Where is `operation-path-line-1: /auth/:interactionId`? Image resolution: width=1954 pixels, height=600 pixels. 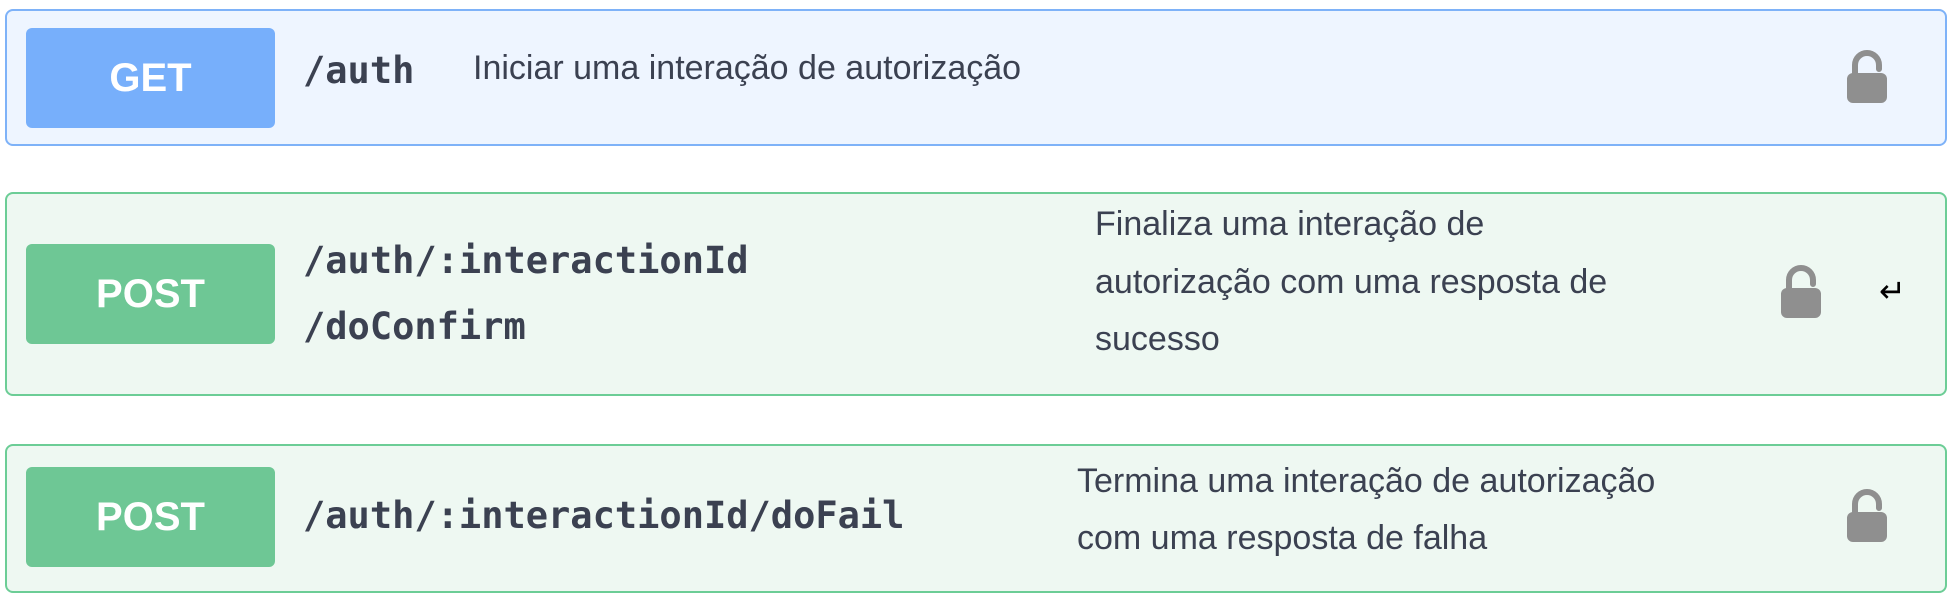
operation-path-line-1: /auth/:interactionId is located at coordinates (526, 260).